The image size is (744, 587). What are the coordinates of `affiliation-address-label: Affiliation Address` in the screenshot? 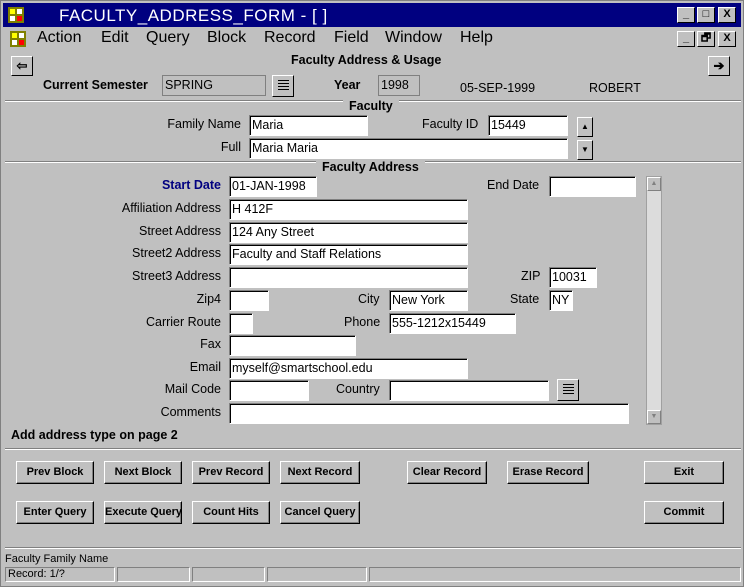 It's located at (171, 208).